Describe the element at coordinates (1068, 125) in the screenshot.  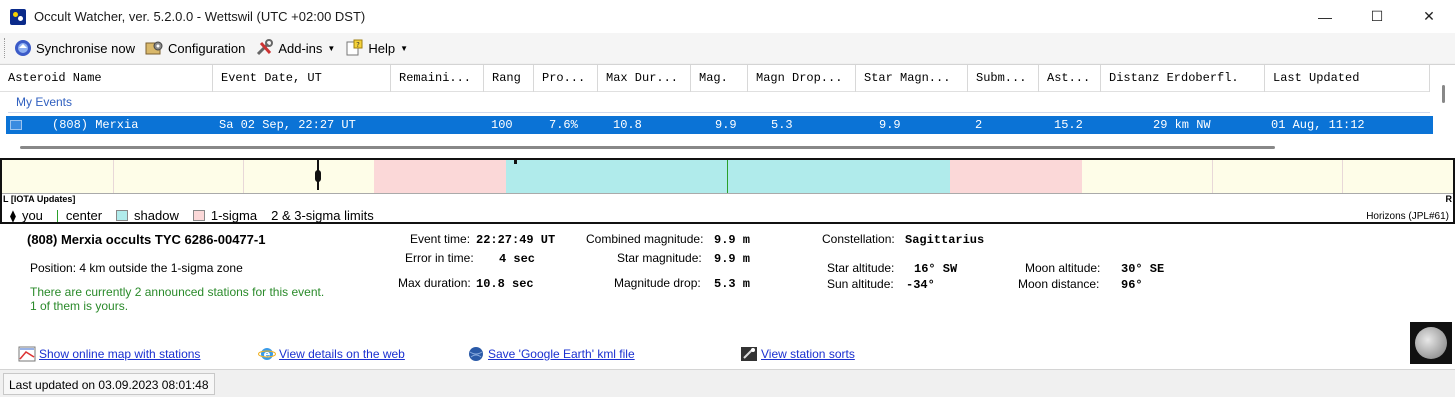
I see `cell-ast: 15.2` at that location.